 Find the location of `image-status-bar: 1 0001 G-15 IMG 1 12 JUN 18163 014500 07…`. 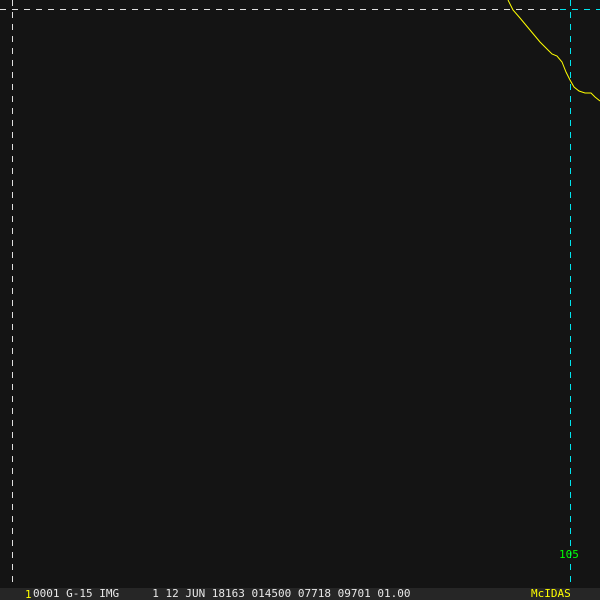

image-status-bar: 1 0001 G-15 IMG 1 12 JUN 18163 014500 07… is located at coordinates (300, 594).